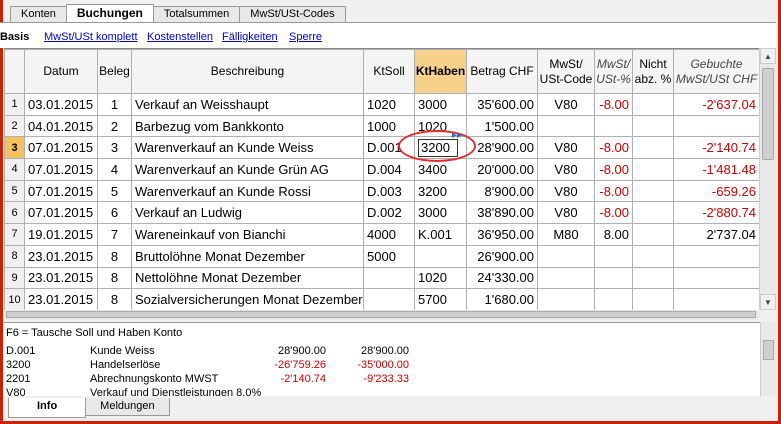 The image size is (781, 424). I want to click on cell-beschreibung: Sozialversicherungen Monat Dezember, so click(247, 299).